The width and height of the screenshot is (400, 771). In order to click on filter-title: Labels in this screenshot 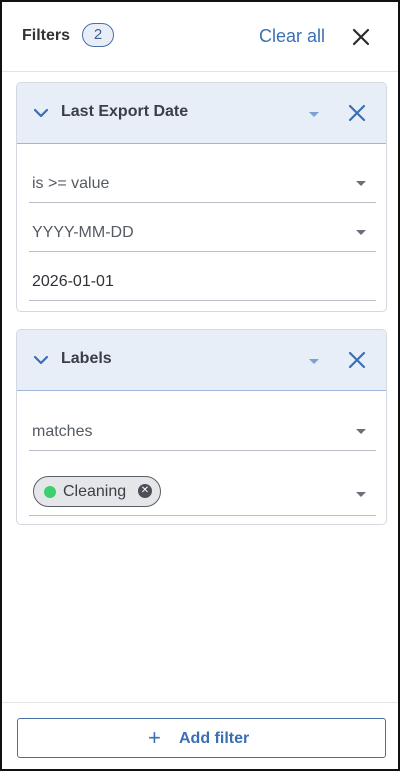, I will do `click(86, 358)`.